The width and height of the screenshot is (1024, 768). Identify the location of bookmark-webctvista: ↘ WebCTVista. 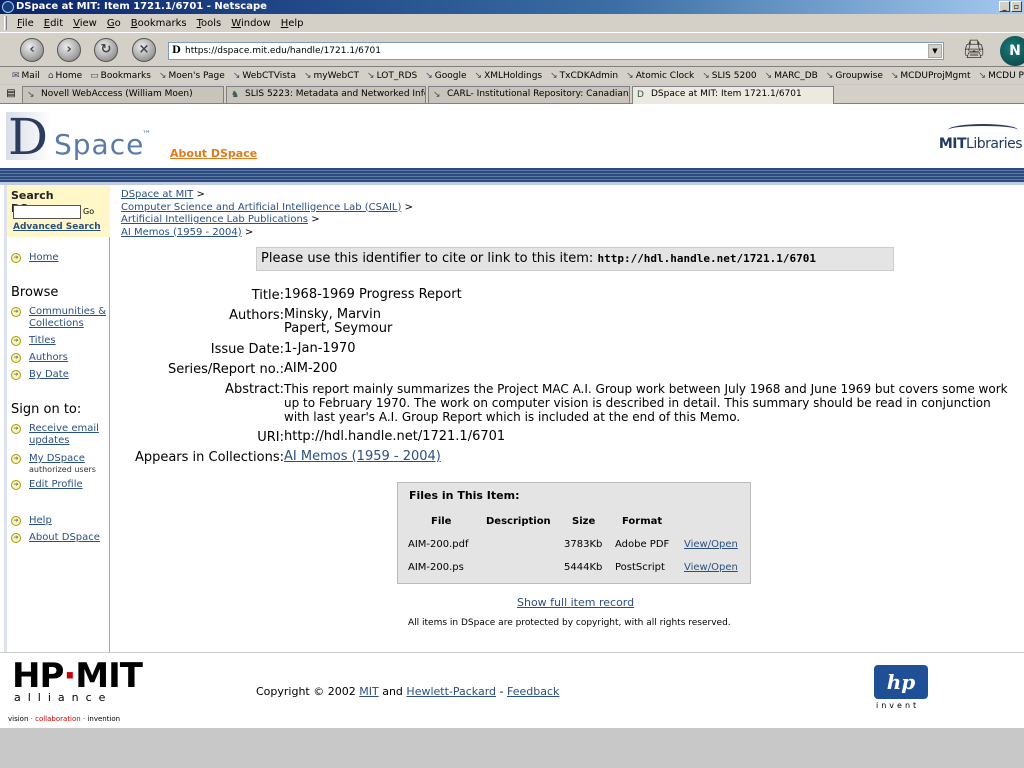
(264, 76).